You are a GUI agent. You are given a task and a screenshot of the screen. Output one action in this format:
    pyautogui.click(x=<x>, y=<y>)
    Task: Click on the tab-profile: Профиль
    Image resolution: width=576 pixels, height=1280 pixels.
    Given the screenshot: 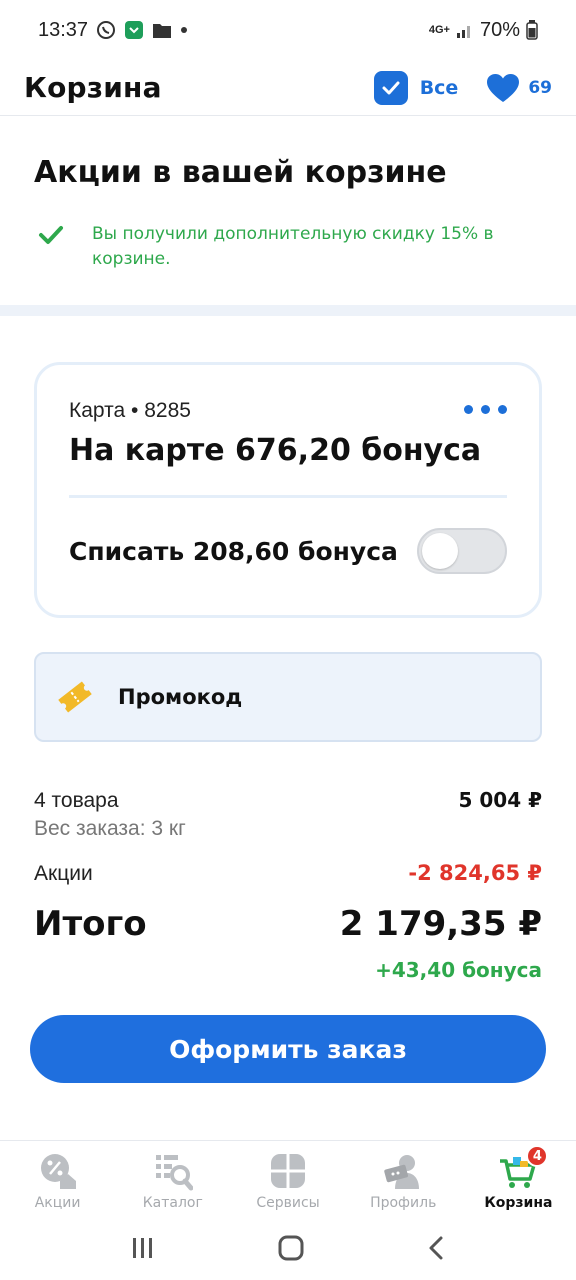 What is the action you would take?
    pyautogui.click(x=403, y=1180)
    